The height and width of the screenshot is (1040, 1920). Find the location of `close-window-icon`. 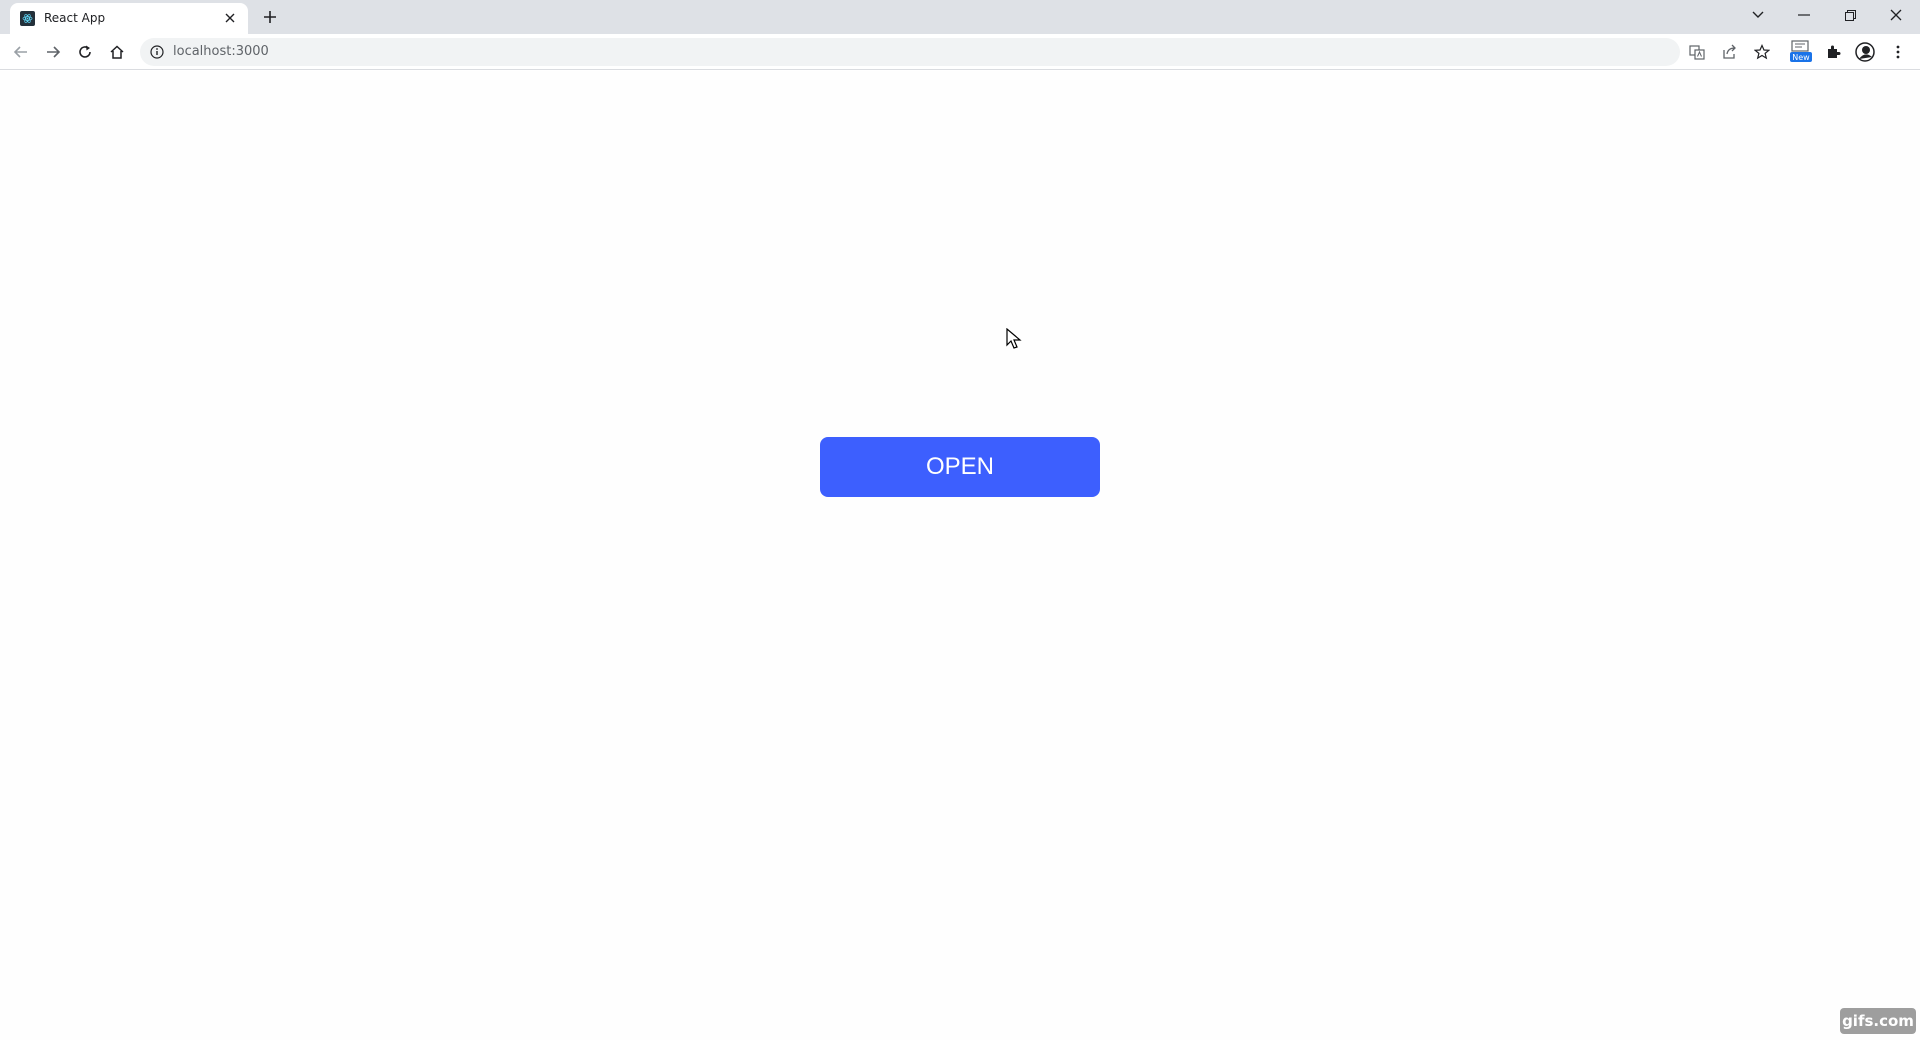

close-window-icon is located at coordinates (1896, 15).